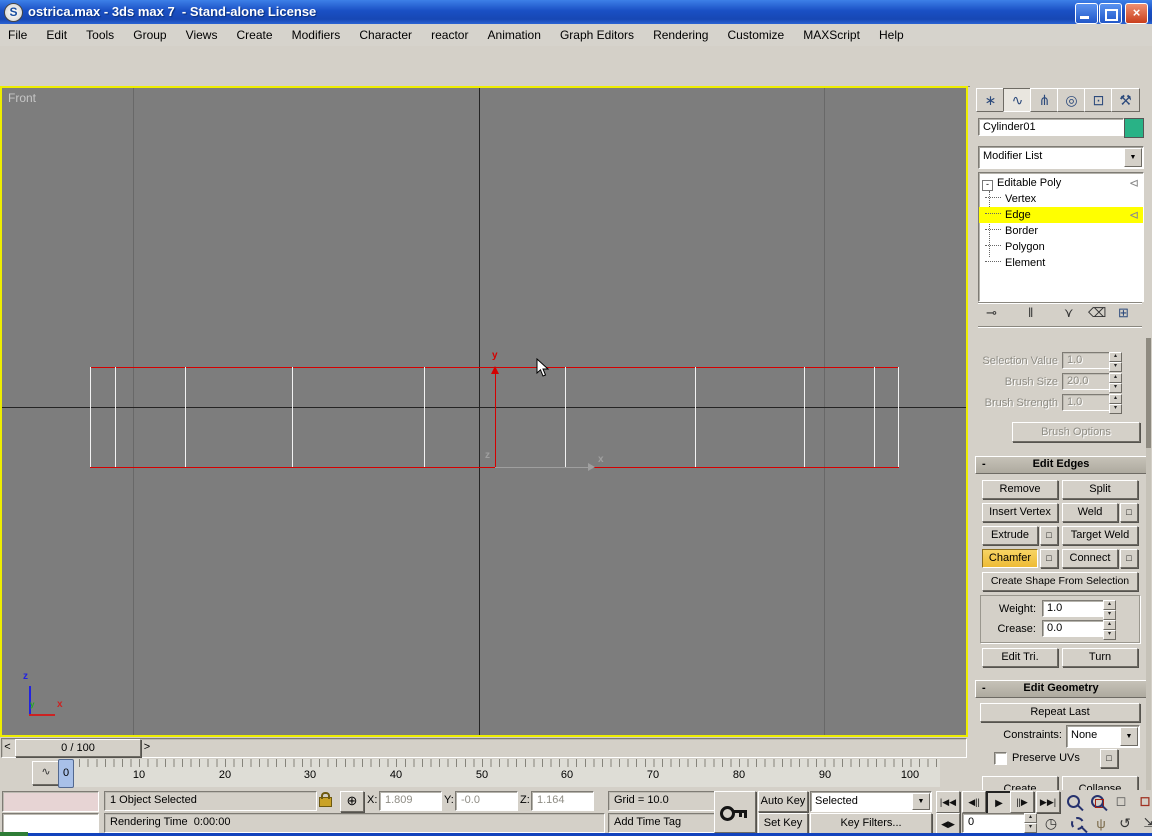 This screenshot has height=836, width=1152. I want to click on create-shape-button: Create Shape From Selection, so click(1060, 581).